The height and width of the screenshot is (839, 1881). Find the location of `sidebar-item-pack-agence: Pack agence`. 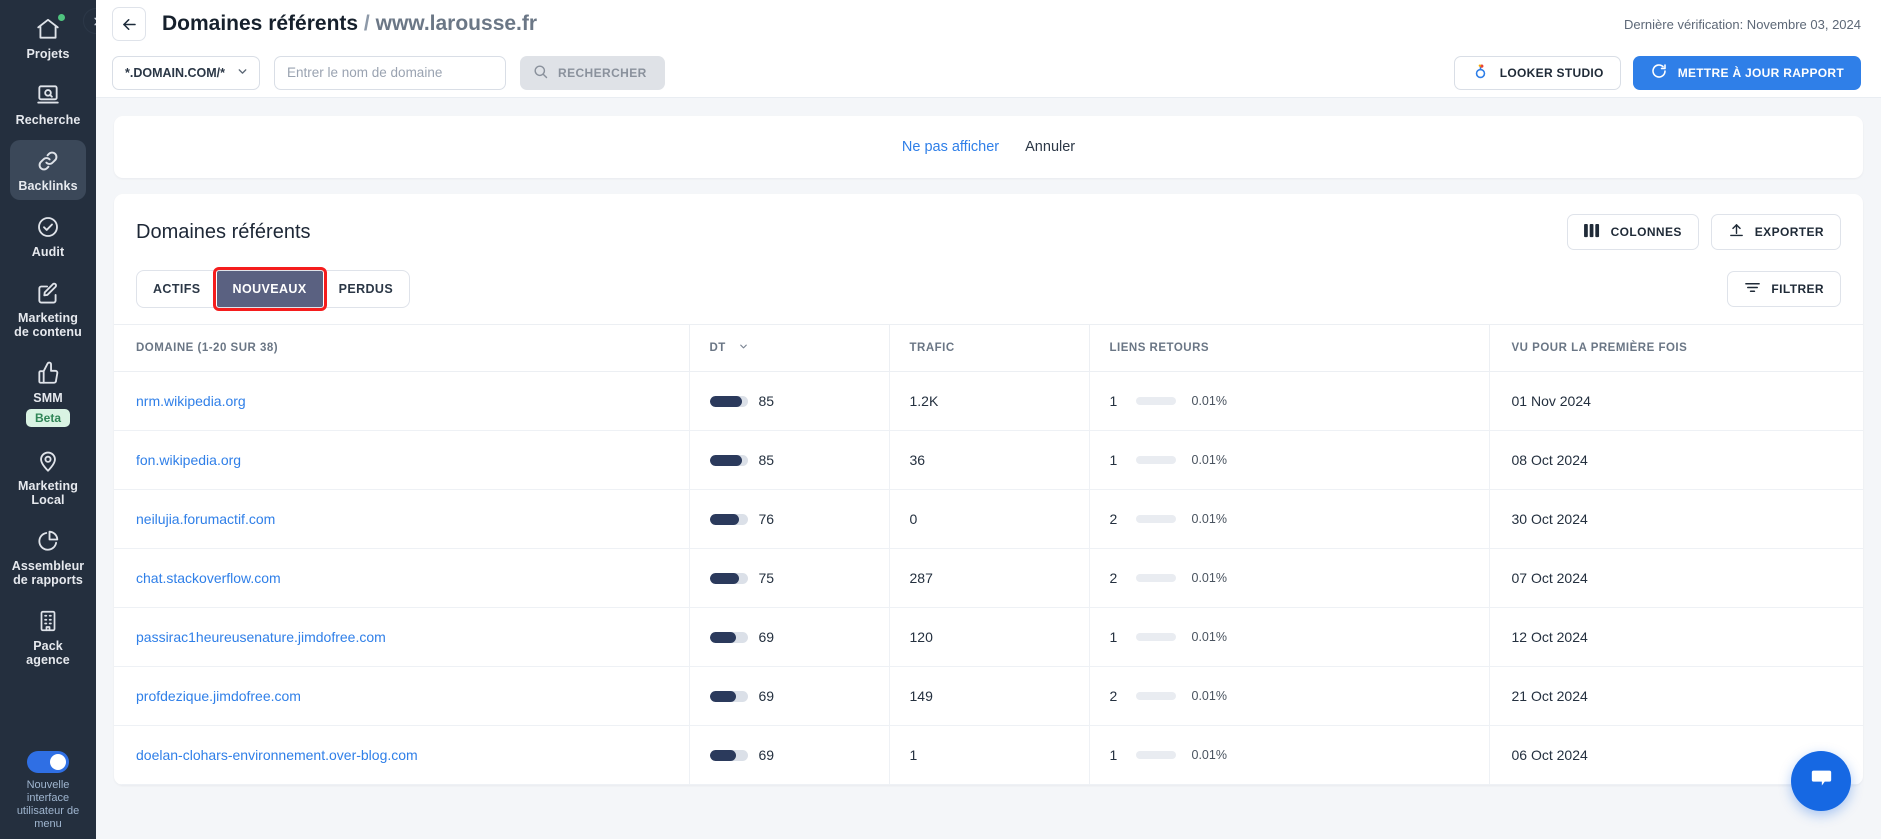

sidebar-item-pack-agence: Pack agence is located at coordinates (48, 637).